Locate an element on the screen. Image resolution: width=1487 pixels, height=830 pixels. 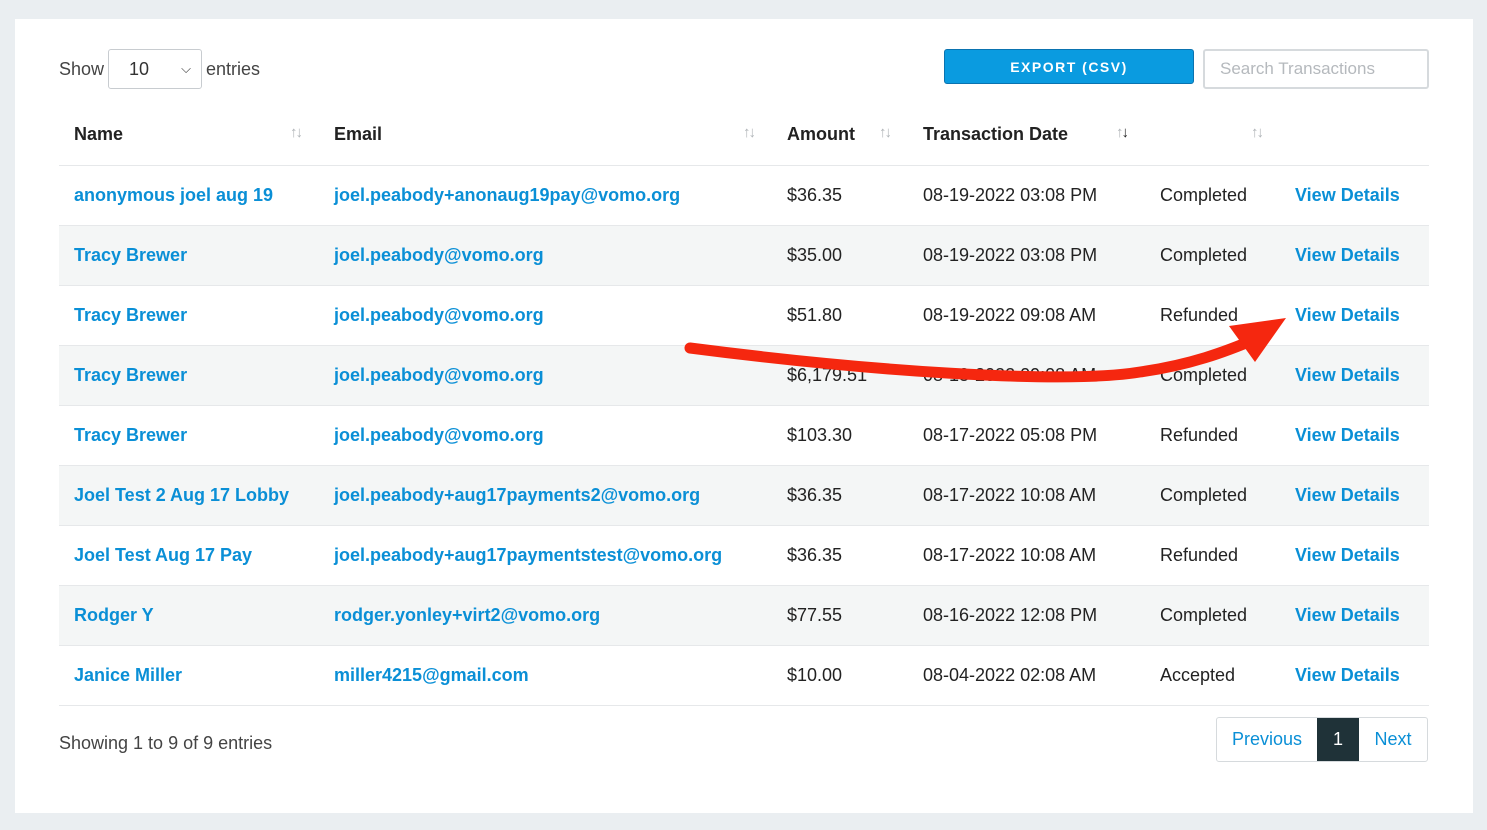
sort-desc-icon: ↑↓ is located at coordinates (1122, 132).